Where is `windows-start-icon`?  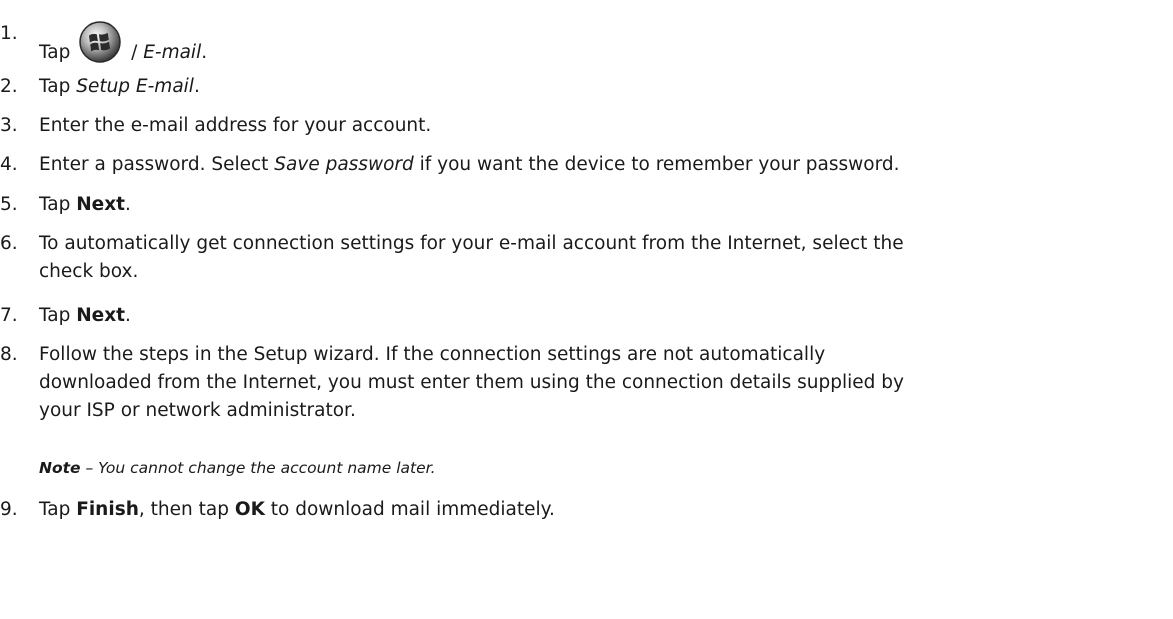
windows-start-icon is located at coordinates (100, 42).